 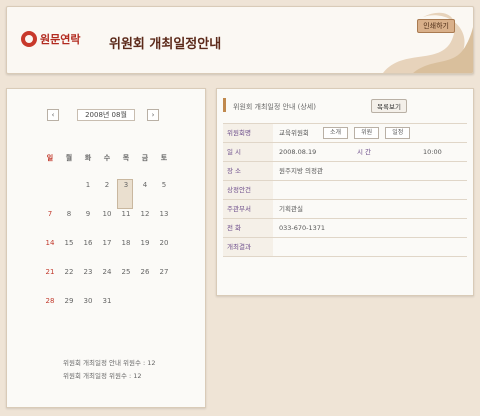 What do you see at coordinates (165, 44) in the screenshot?
I see `page-title: 위원회 개최일정안내` at bounding box center [165, 44].